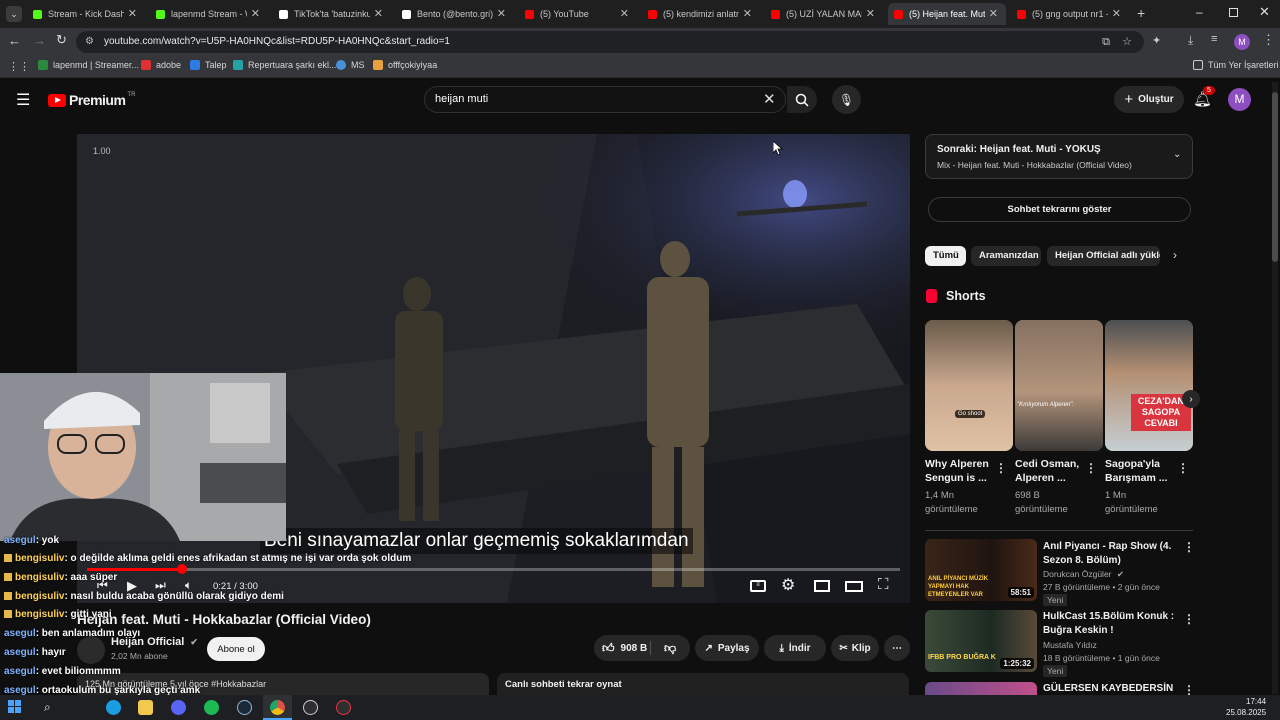 Image resolution: width=1280 pixels, height=720 pixels. What do you see at coordinates (947, 14) in the screenshot?
I see `browser-tab: (5) Heijan feat. Muti ✕` at bounding box center [947, 14].